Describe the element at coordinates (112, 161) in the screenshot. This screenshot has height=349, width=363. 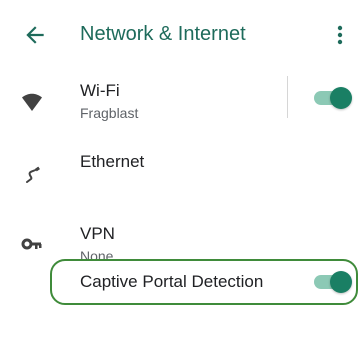
I see `ethernet-label: Ethernet` at that location.